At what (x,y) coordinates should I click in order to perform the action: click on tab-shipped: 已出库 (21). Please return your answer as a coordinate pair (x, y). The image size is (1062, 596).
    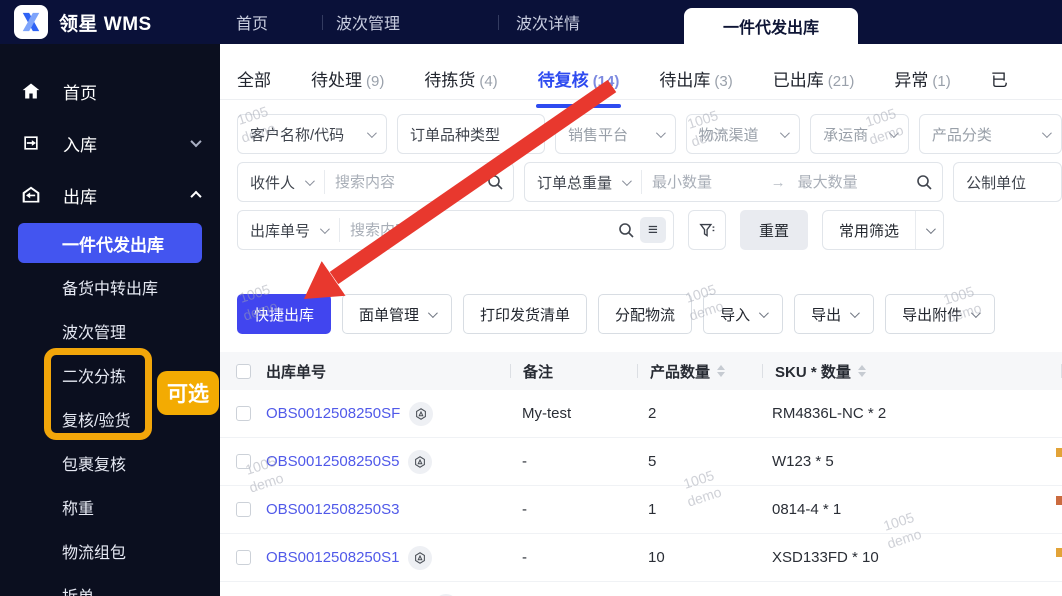
    Looking at the image, I should click on (814, 87).